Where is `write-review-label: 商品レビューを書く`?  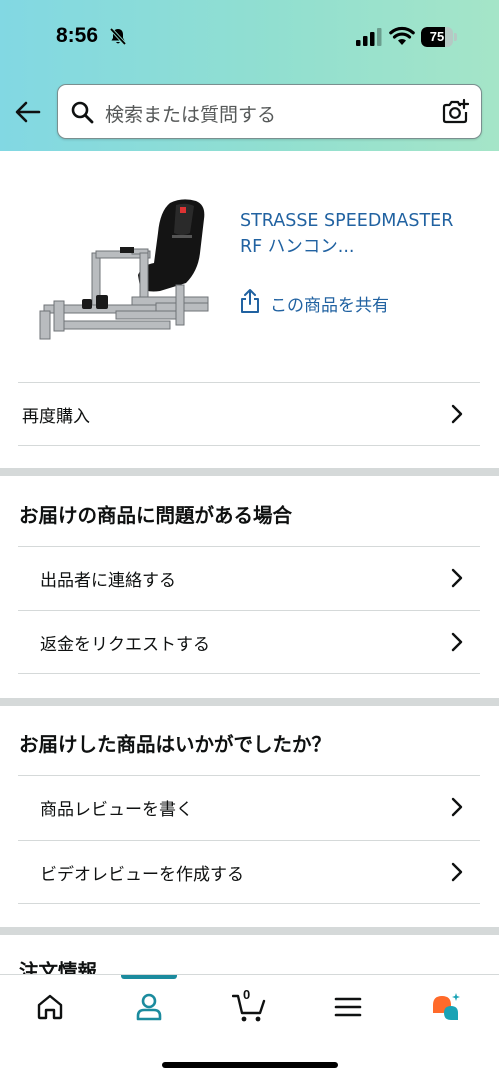 write-review-label: 商品レビューを書く is located at coordinates (116, 810).